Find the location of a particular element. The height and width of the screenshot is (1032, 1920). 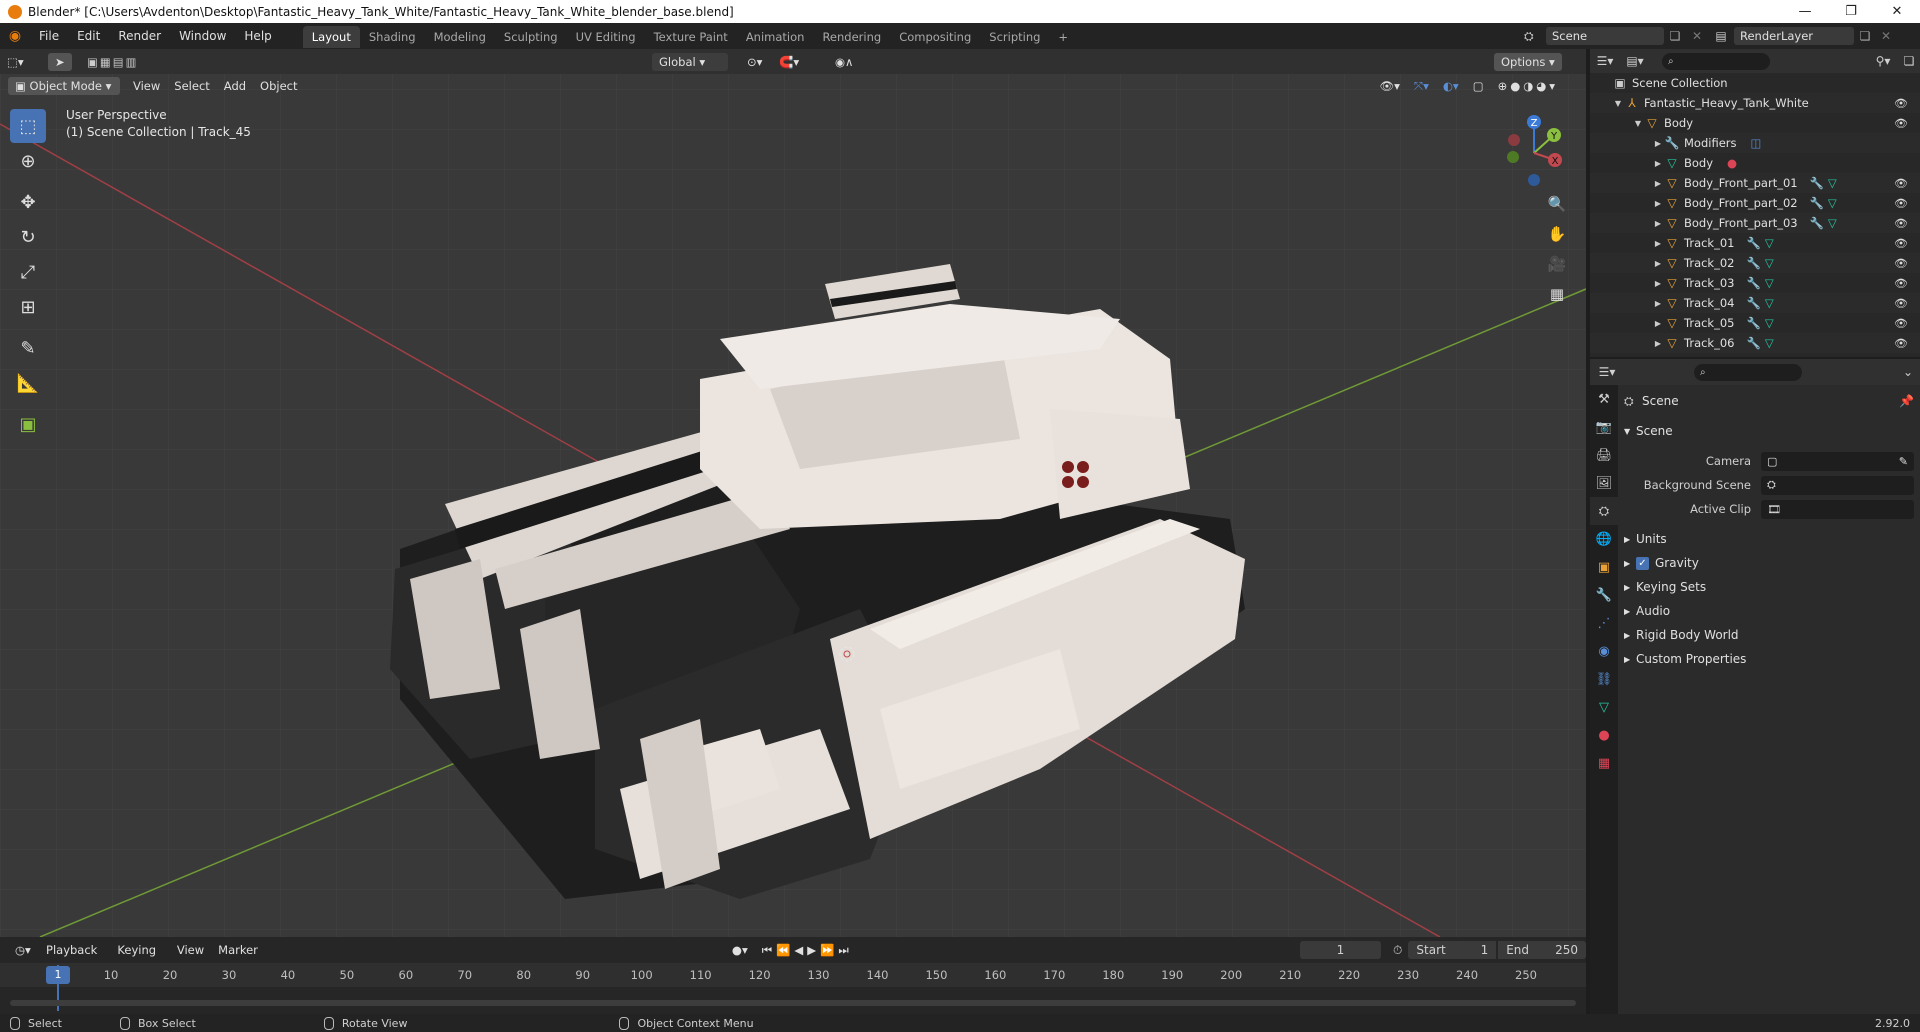

active-clip-field: 🎞 is located at coordinates (1837, 509).